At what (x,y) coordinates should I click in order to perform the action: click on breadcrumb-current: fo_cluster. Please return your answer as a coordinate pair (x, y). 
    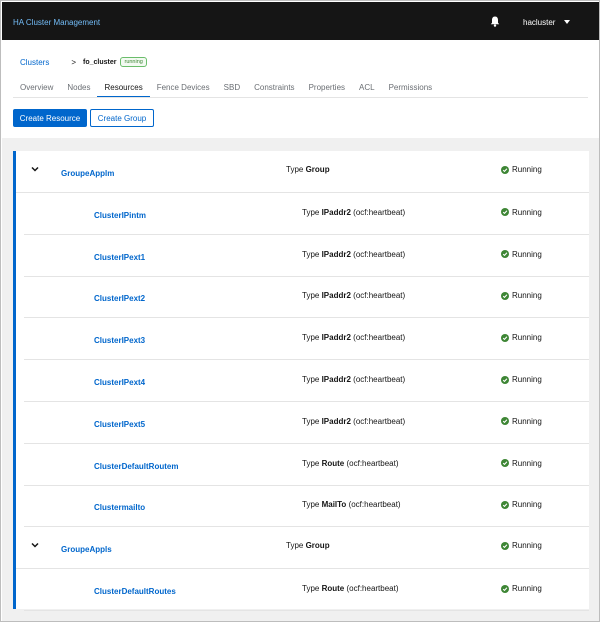
    Looking at the image, I should click on (100, 62).